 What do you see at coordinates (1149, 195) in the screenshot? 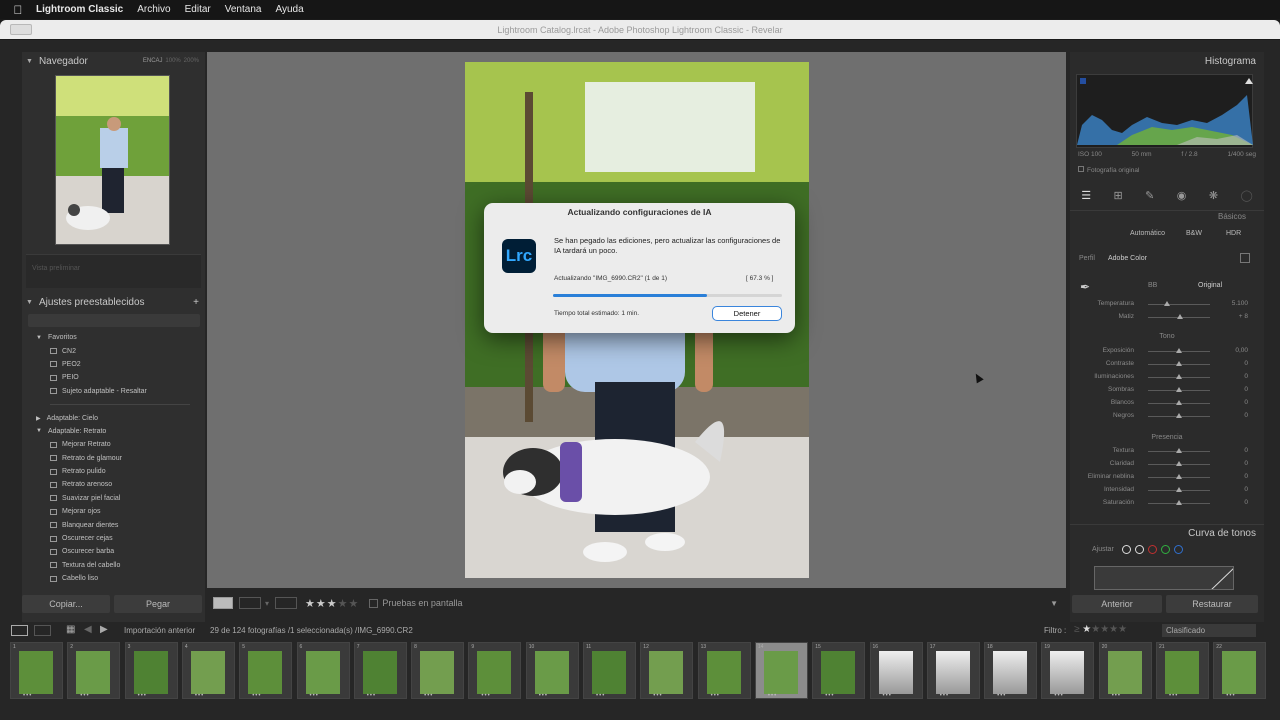
I see `heal-icon: ✎` at bounding box center [1149, 195].